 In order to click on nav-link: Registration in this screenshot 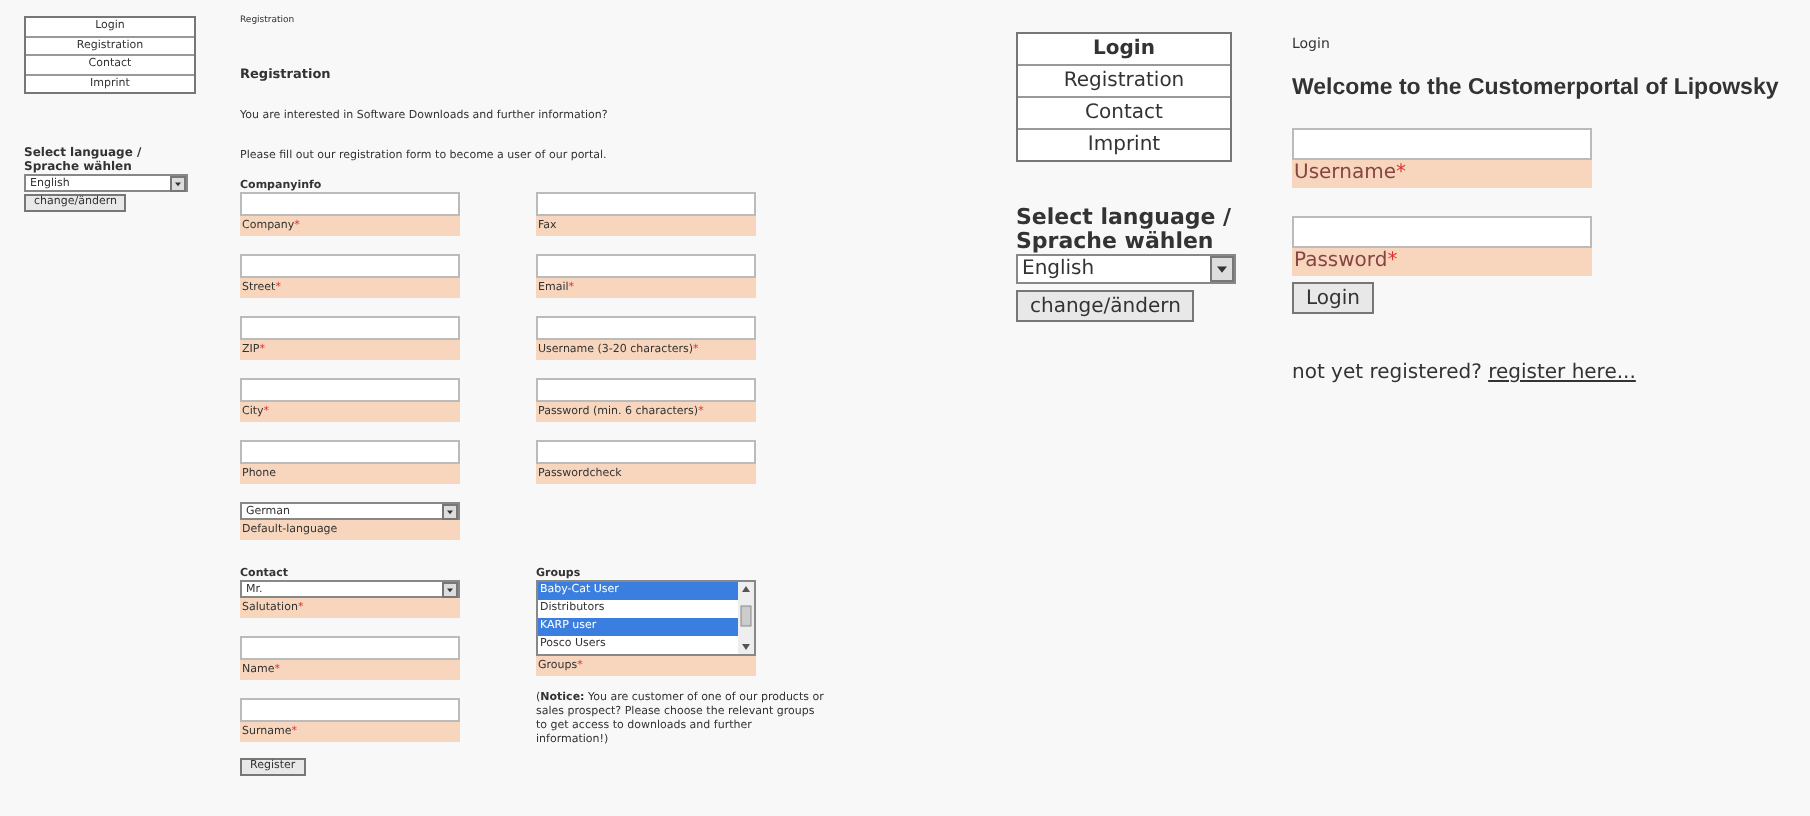, I will do `click(1124, 82)`.